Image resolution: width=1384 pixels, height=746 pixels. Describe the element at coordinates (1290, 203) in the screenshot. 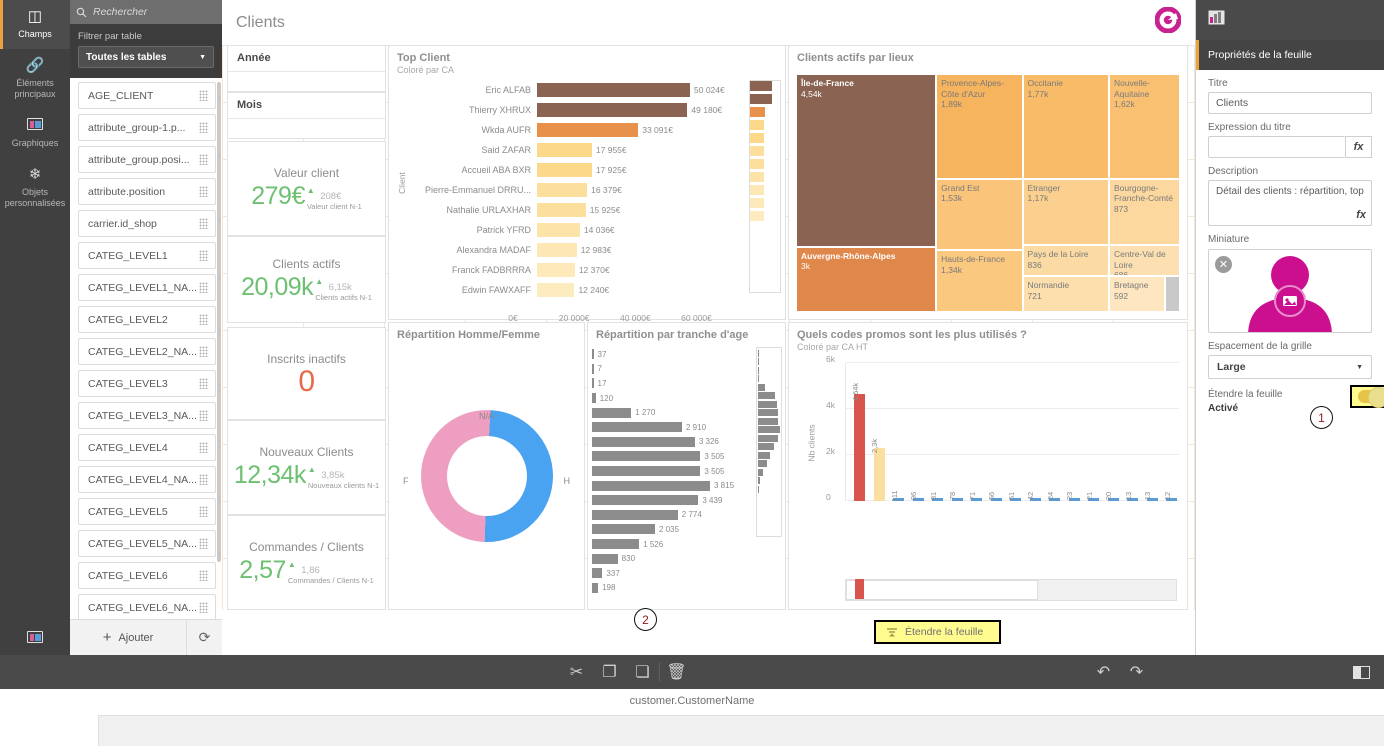

I see `description-textarea: Détail des clients : répartition, top fx` at that location.